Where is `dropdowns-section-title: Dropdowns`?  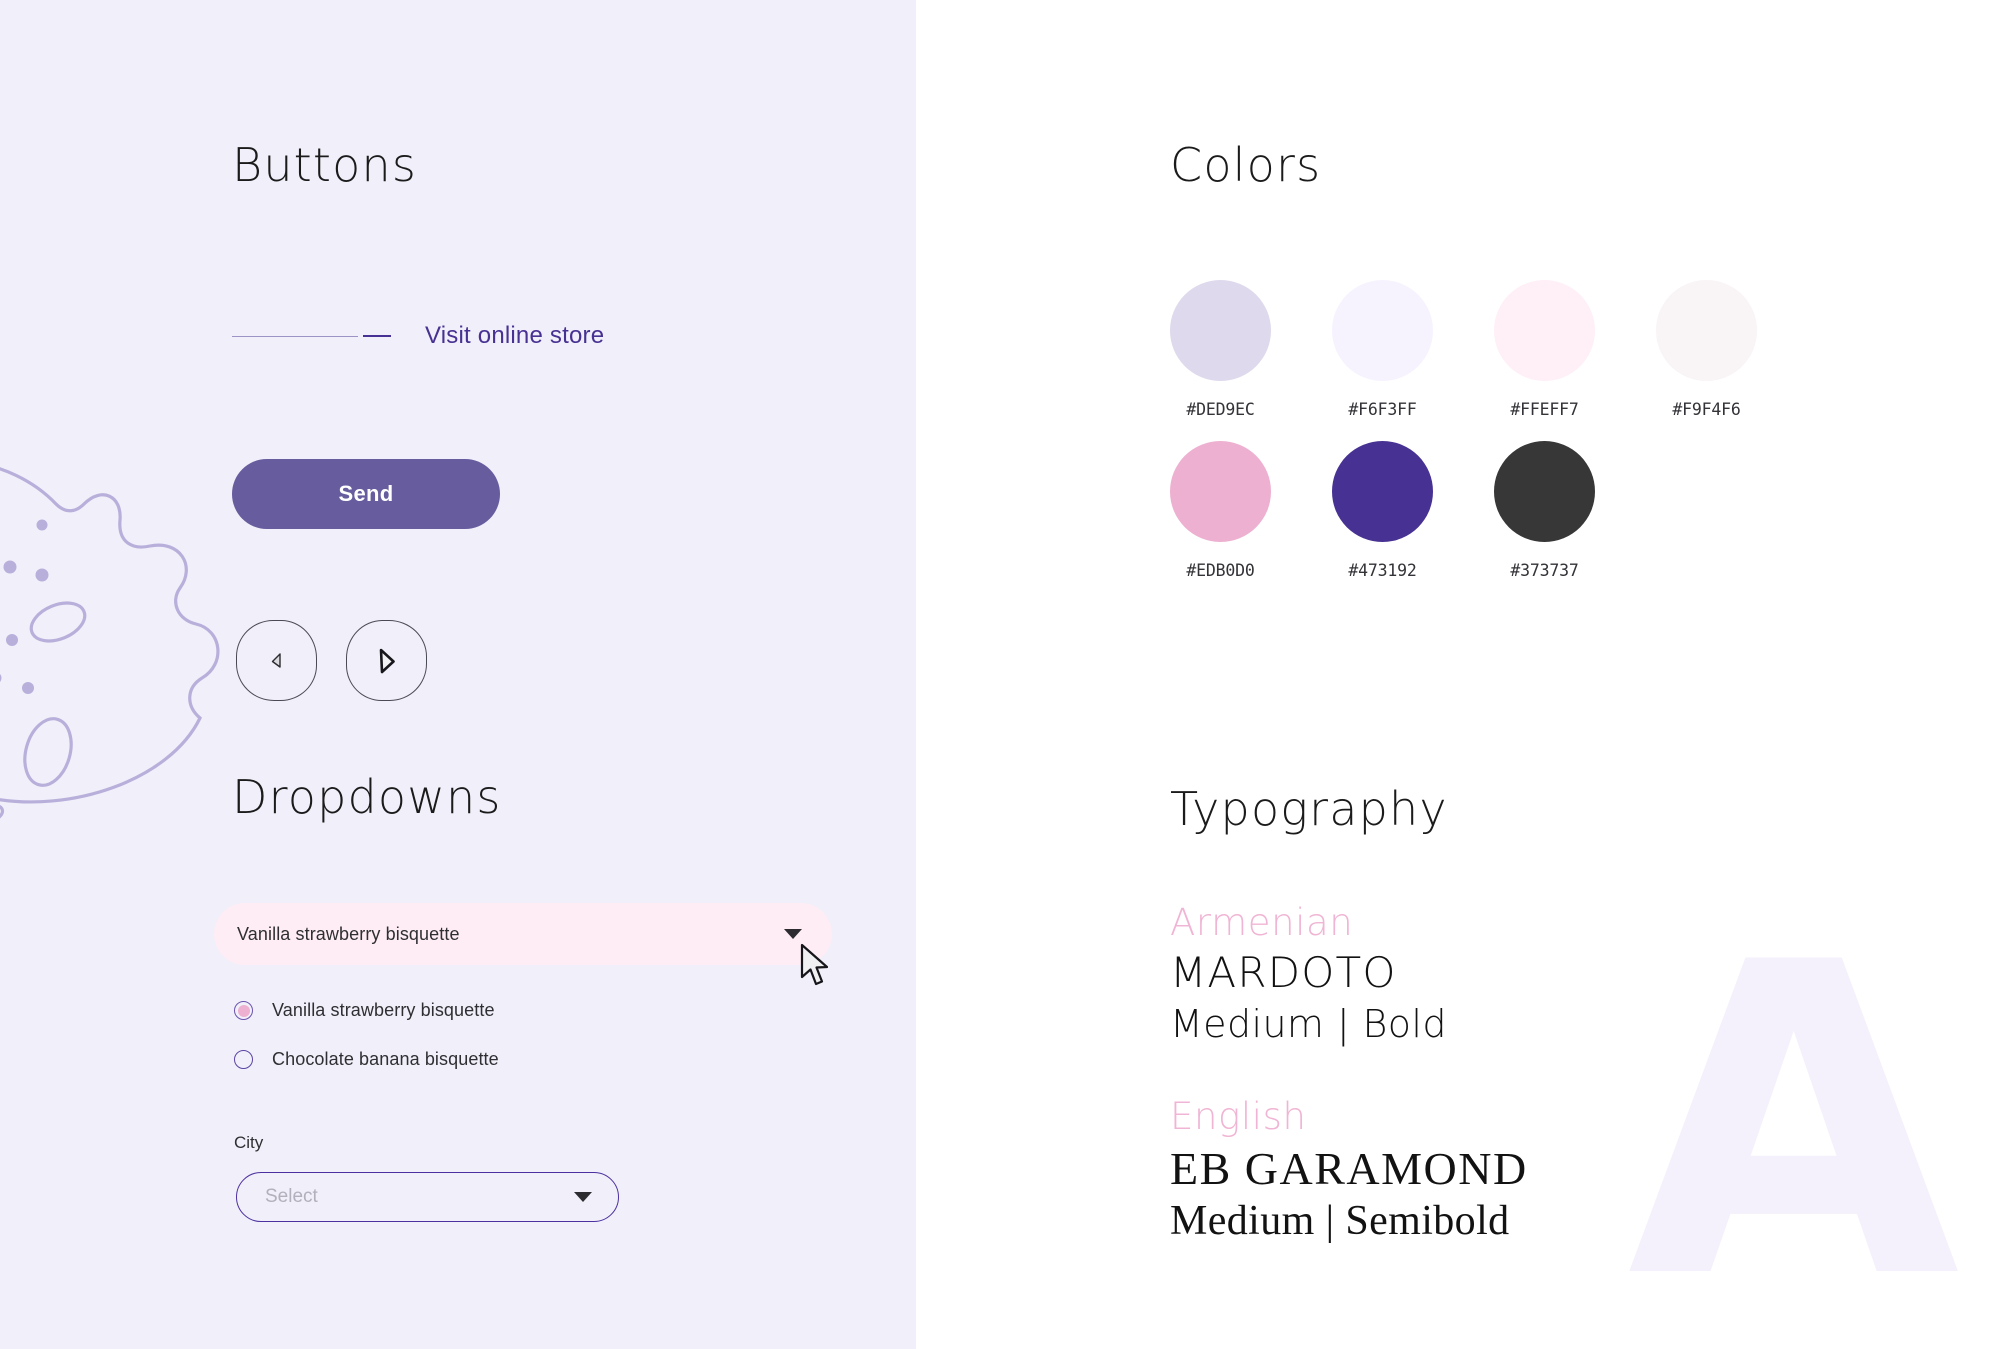 dropdowns-section-title: Dropdowns is located at coordinates (367, 797).